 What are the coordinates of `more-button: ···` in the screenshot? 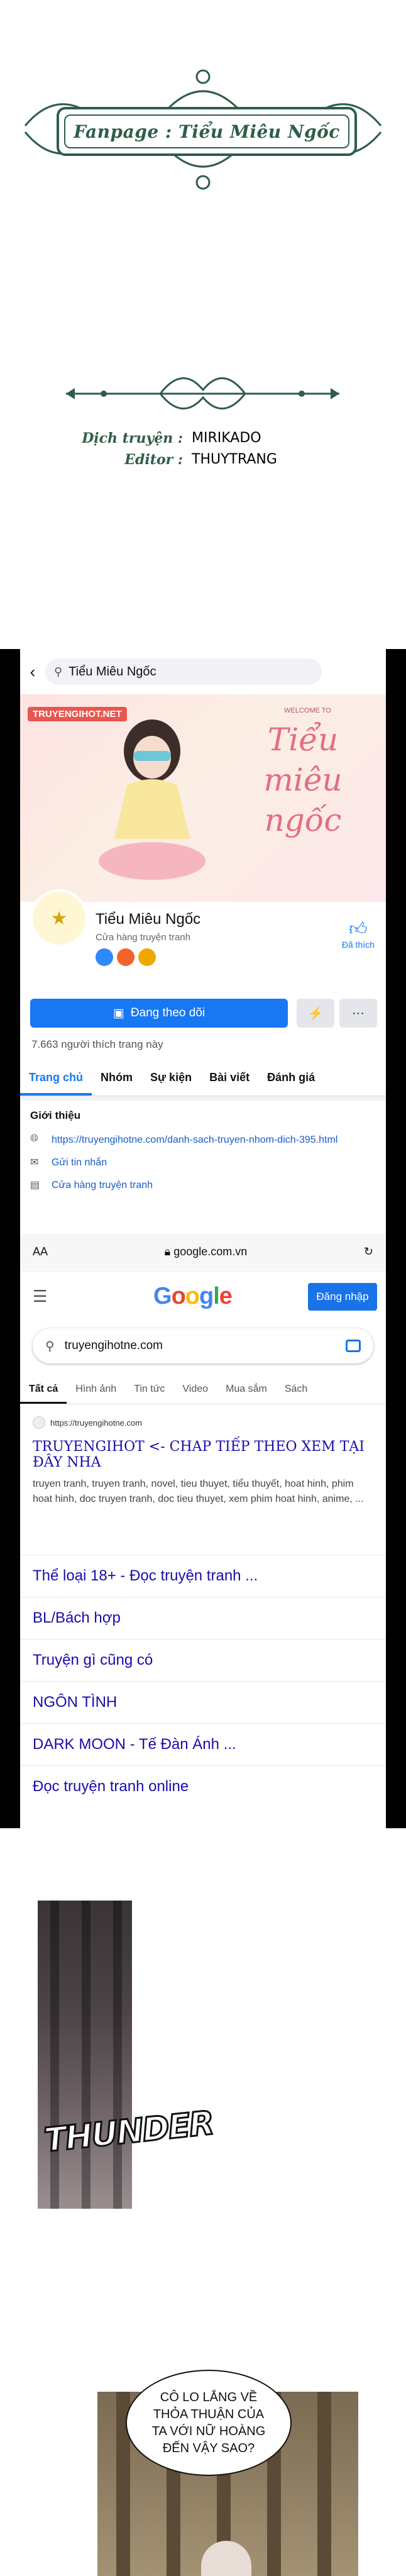 It's located at (358, 1013).